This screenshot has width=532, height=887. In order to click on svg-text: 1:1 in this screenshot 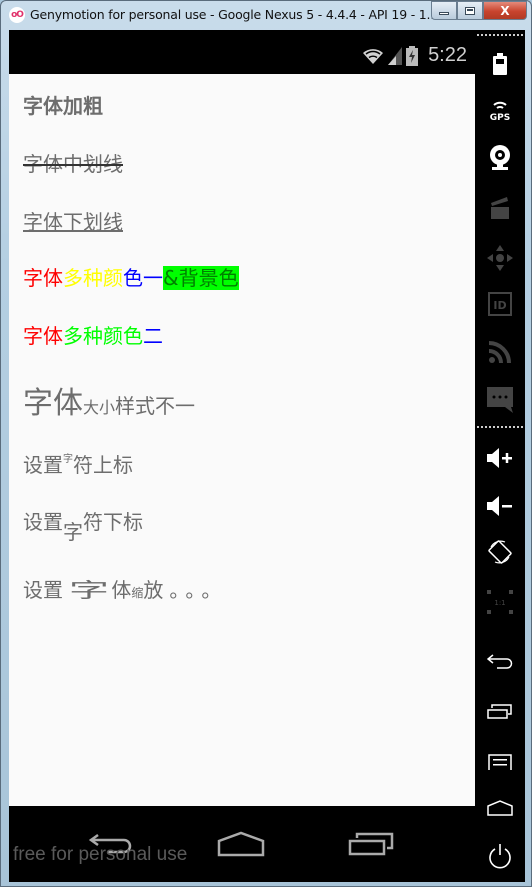, I will do `click(499, 603)`.